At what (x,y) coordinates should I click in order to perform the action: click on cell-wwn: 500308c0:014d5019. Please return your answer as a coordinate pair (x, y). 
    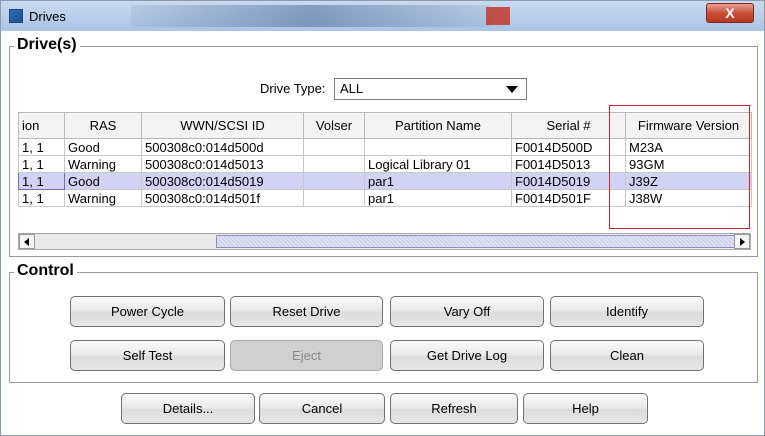
    Looking at the image, I should click on (222, 181).